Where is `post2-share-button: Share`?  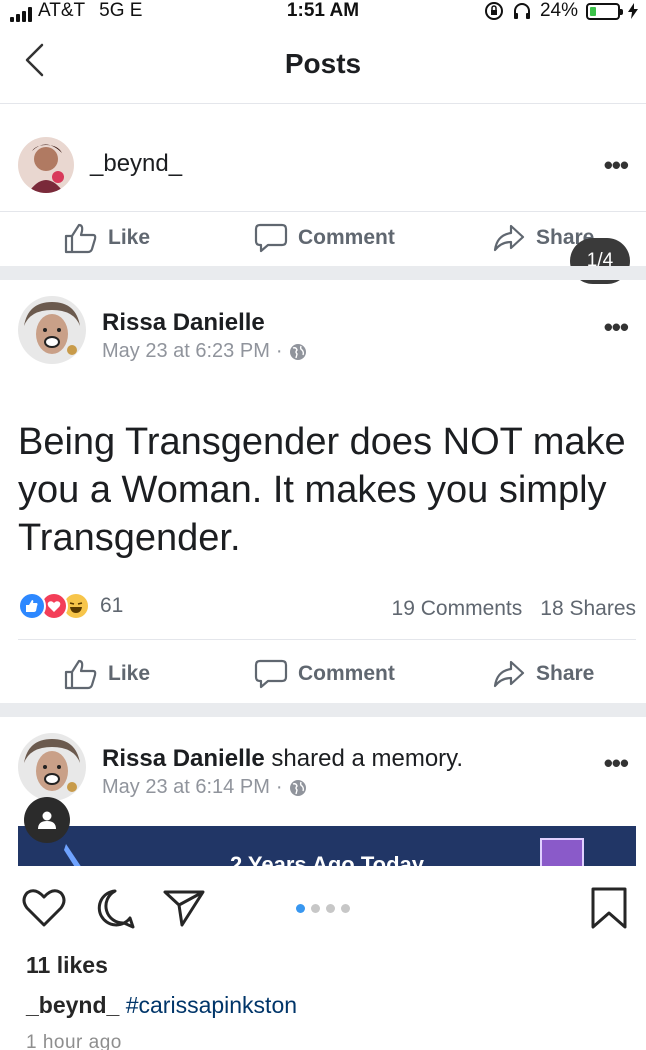 post2-share-button: Share is located at coordinates (543, 674).